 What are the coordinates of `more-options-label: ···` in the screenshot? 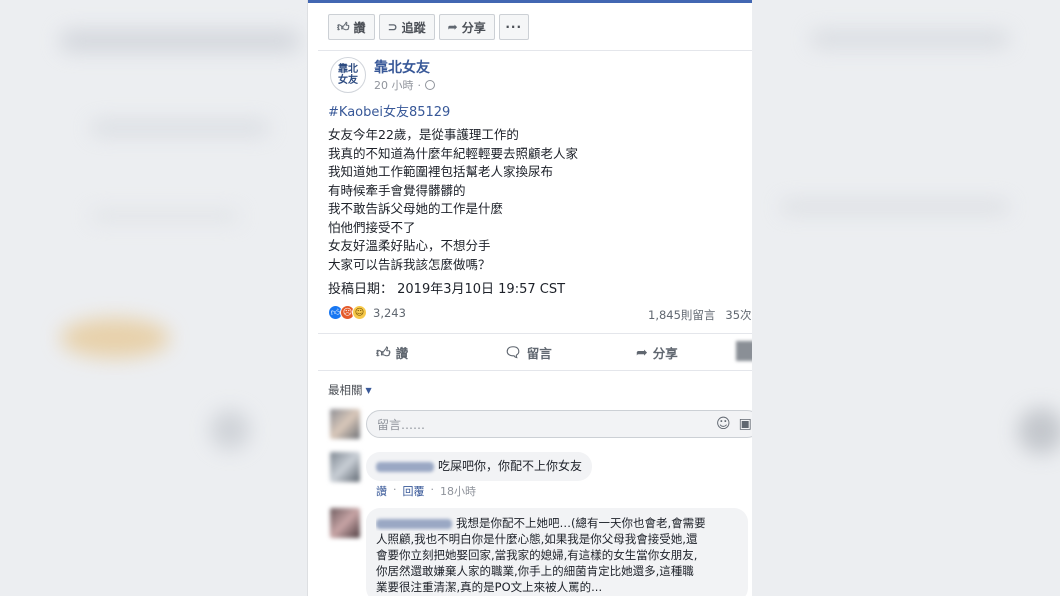 It's located at (514, 27).